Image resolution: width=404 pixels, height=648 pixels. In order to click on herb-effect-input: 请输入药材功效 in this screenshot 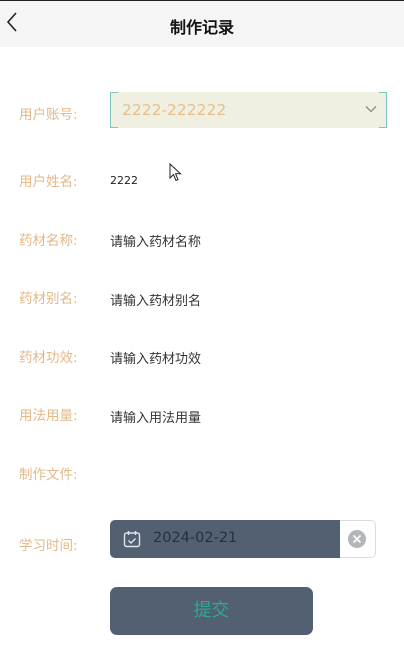, I will do `click(155, 357)`.